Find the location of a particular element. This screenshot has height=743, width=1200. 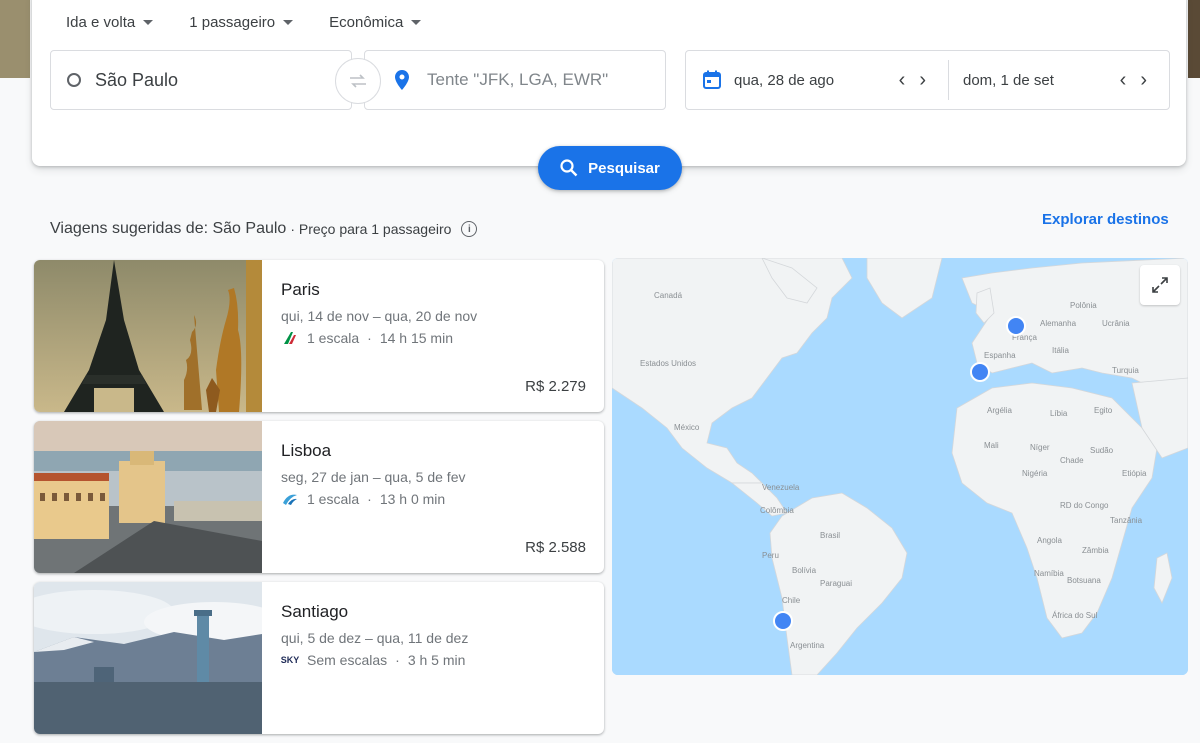

origin-value: São Paulo is located at coordinates (137, 79).